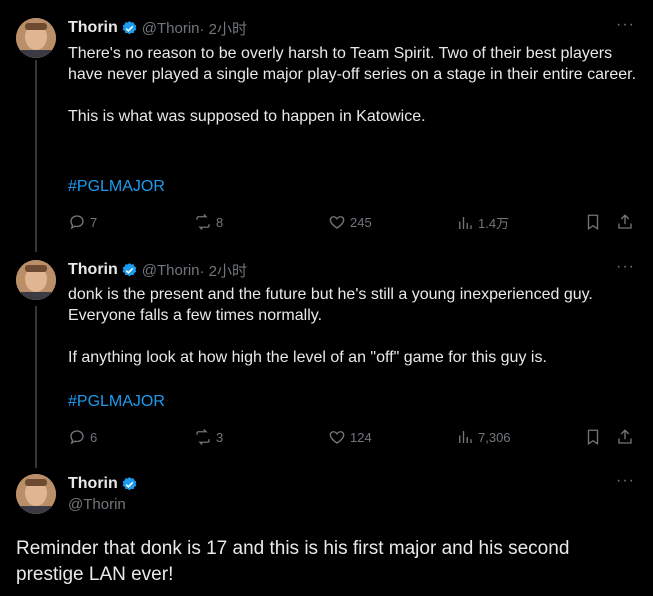 The width and height of the screenshot is (653, 596). I want to click on retweet-count: 3, so click(220, 437).